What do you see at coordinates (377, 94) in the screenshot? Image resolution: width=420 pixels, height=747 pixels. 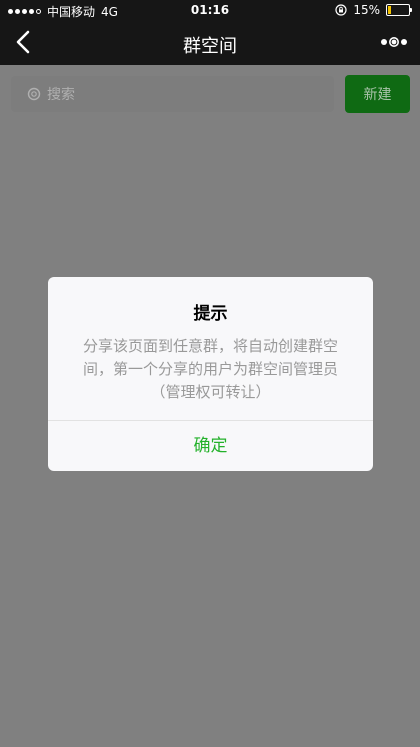 I see `new-button: 新建` at bounding box center [377, 94].